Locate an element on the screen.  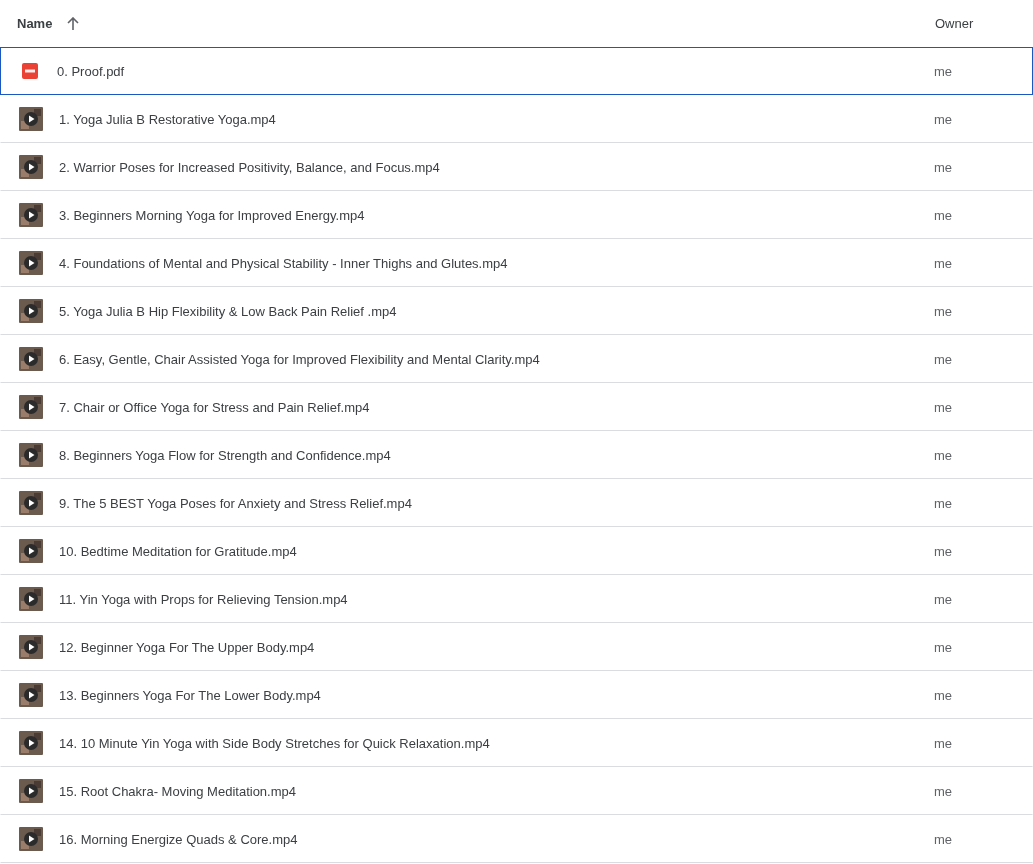
file-name: 12. Beginner Yoga For The Upper Body.mp4 is located at coordinates (187, 647).